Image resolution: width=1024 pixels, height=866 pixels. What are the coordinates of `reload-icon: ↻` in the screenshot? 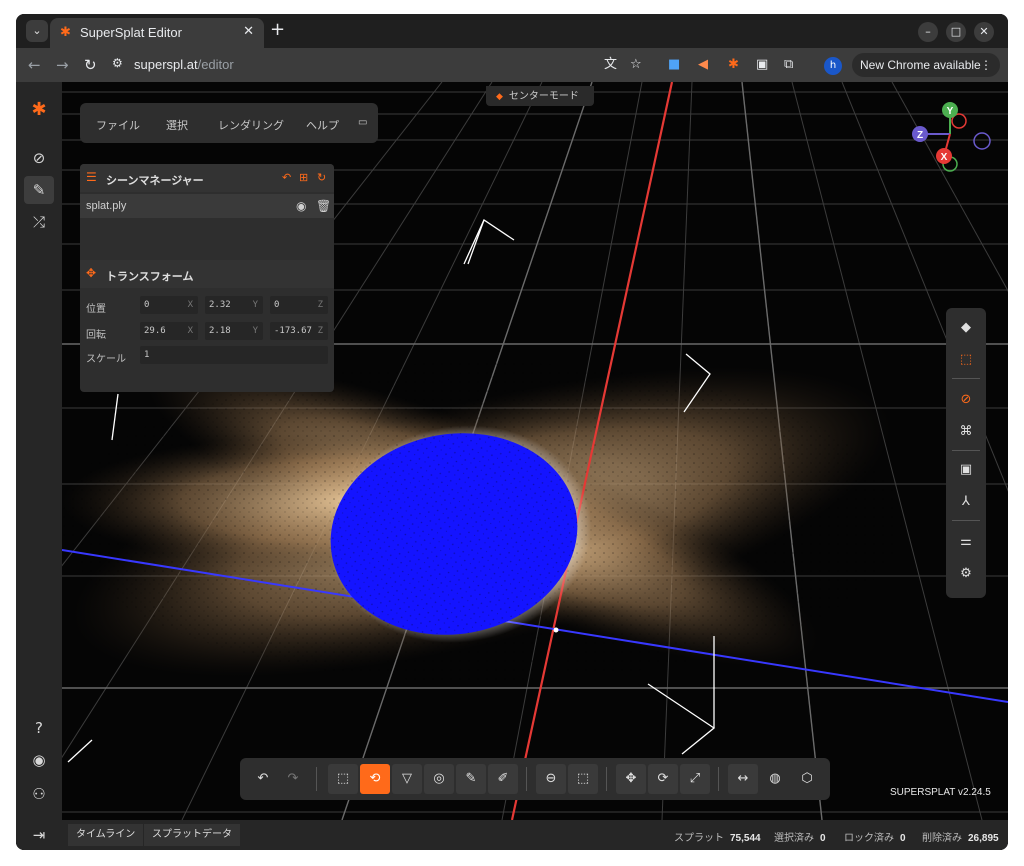 It's located at (90, 65).